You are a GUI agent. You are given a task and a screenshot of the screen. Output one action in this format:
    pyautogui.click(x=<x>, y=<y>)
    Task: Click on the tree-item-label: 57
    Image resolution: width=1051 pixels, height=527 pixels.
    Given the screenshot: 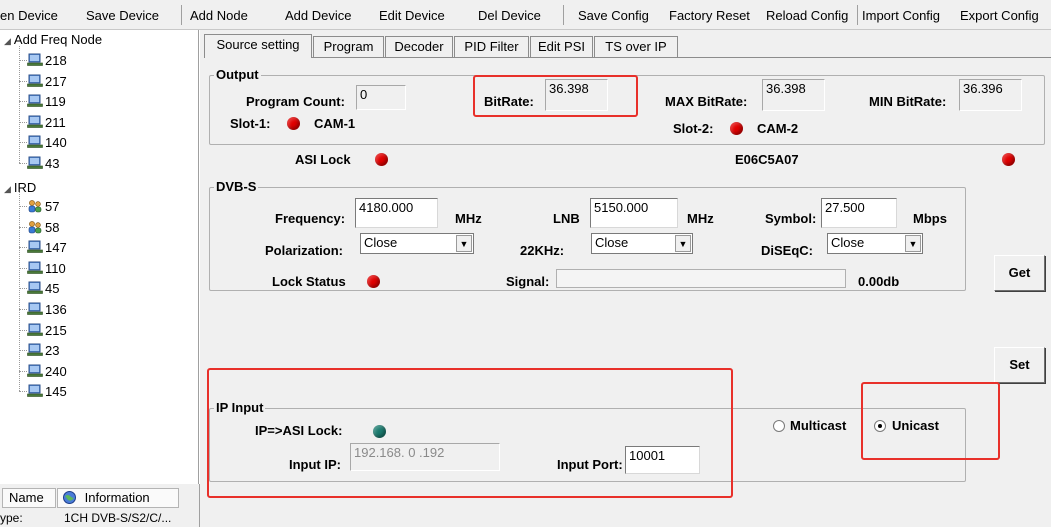 What is the action you would take?
    pyautogui.click(x=52, y=206)
    